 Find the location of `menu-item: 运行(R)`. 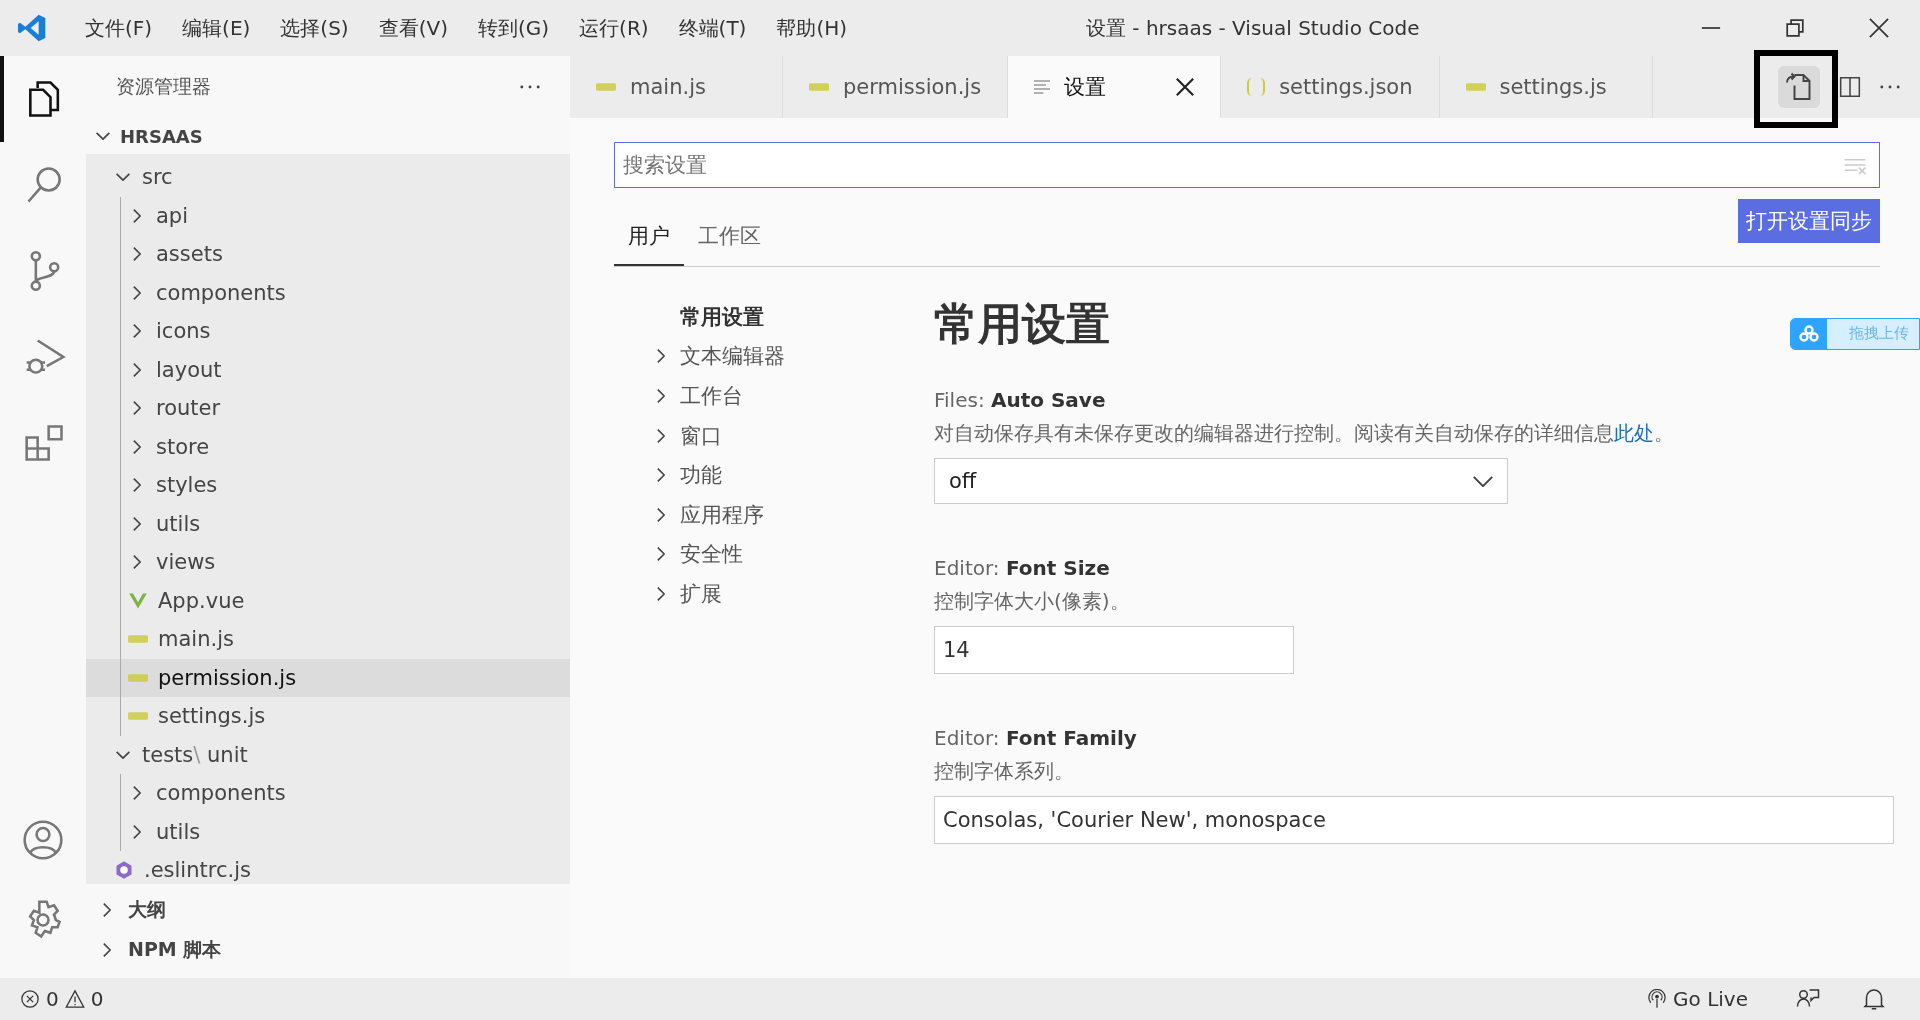

menu-item: 运行(R) is located at coordinates (614, 28).